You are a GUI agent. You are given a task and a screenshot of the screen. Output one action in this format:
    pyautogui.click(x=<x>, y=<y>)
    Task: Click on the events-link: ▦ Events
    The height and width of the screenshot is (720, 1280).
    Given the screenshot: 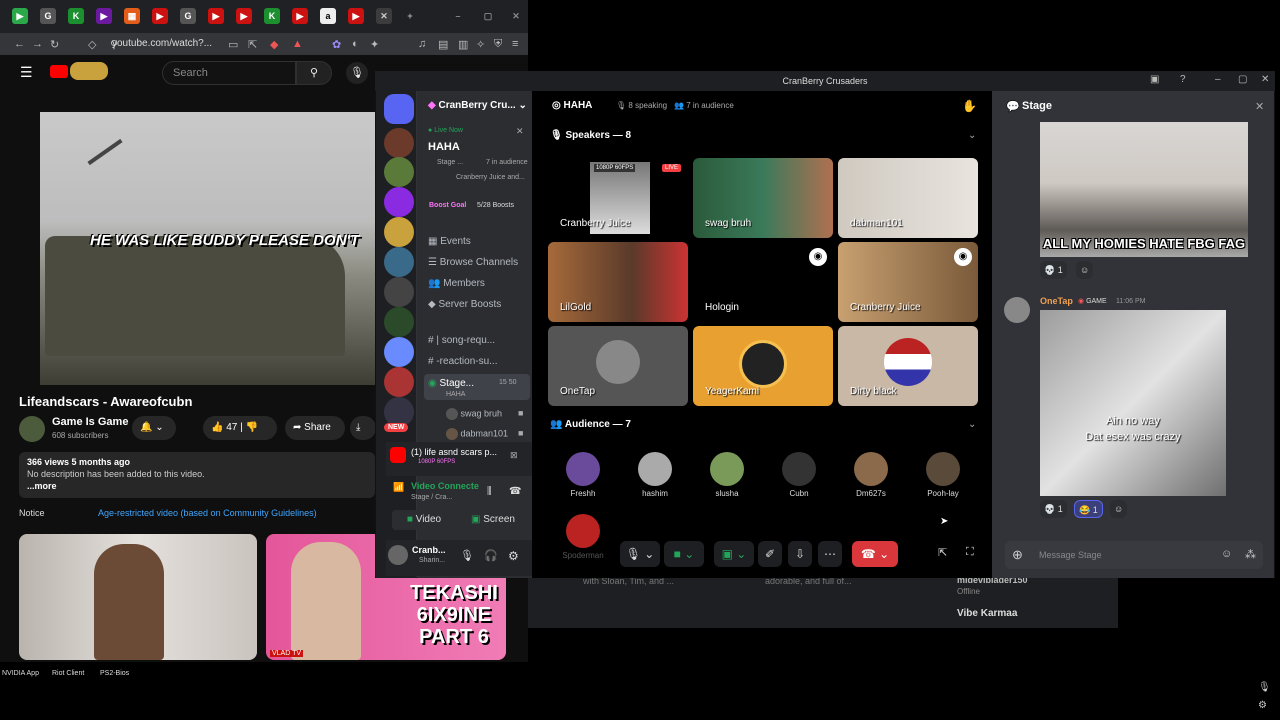 What is the action you would take?
    pyautogui.click(x=449, y=241)
    